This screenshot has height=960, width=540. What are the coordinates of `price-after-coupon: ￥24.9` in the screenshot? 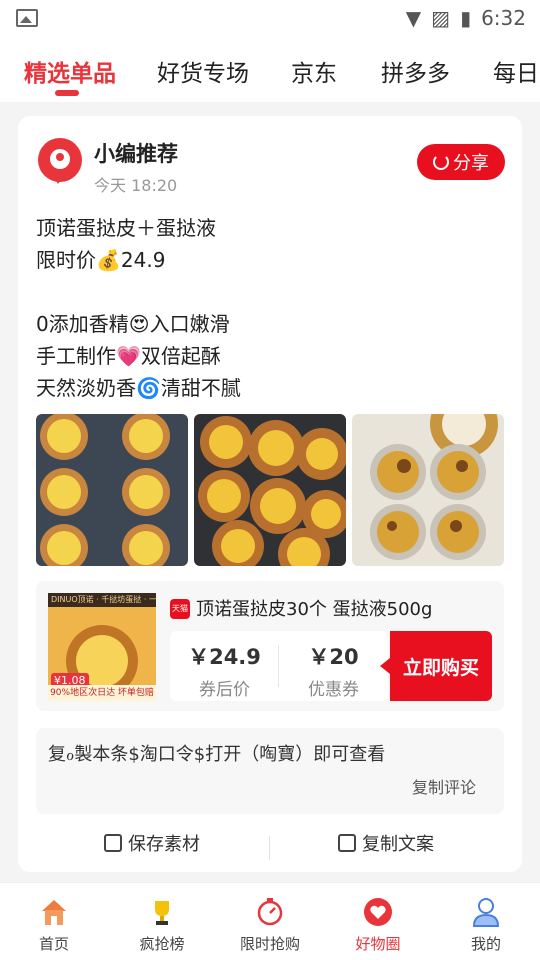 It's located at (224, 657).